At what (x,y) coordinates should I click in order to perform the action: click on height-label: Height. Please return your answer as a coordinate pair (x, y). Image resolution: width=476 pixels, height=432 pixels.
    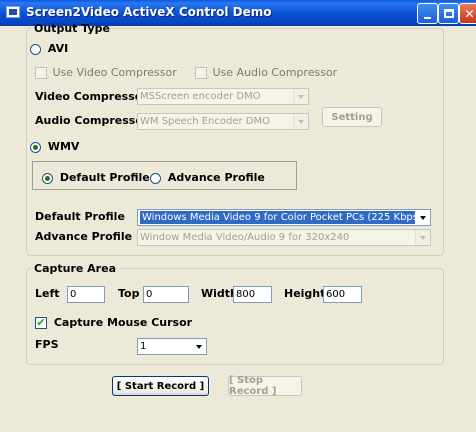
    Looking at the image, I should click on (305, 293).